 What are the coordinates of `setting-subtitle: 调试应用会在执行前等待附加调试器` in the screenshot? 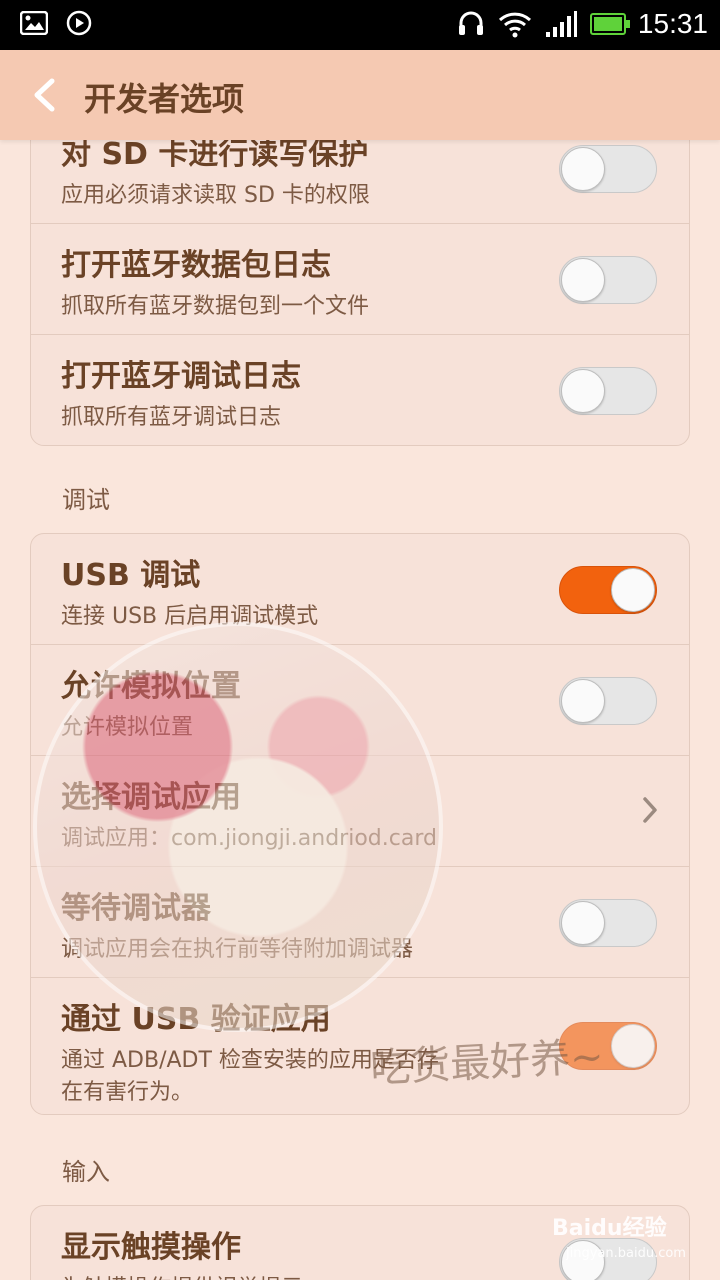 It's located at (237, 949).